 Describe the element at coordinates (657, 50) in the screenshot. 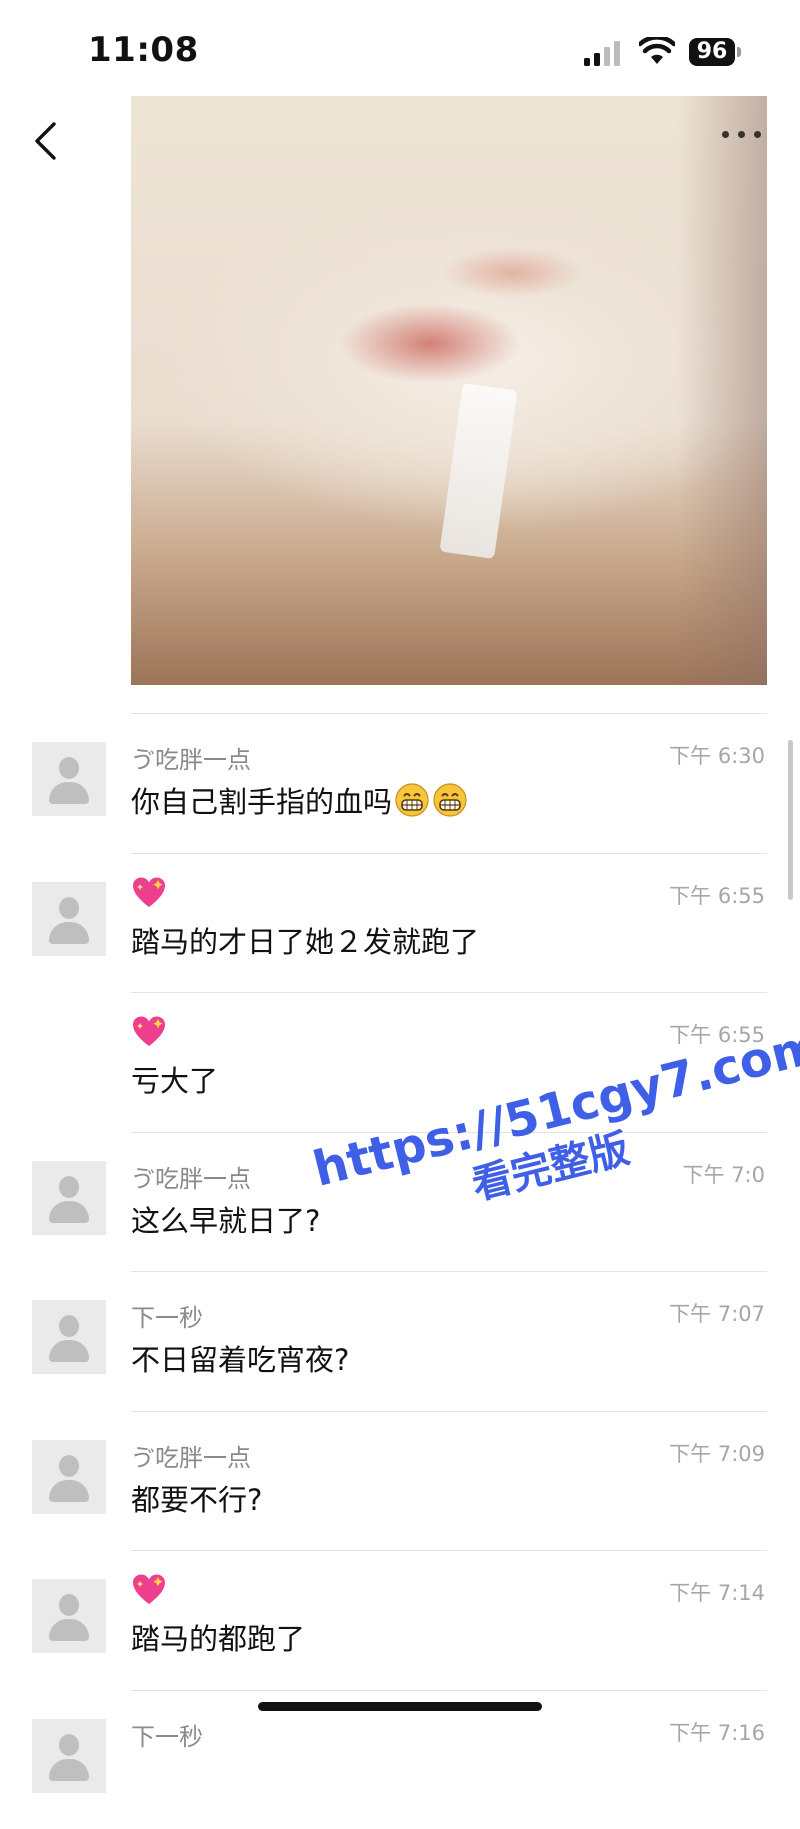

I see `wifi-icon` at that location.